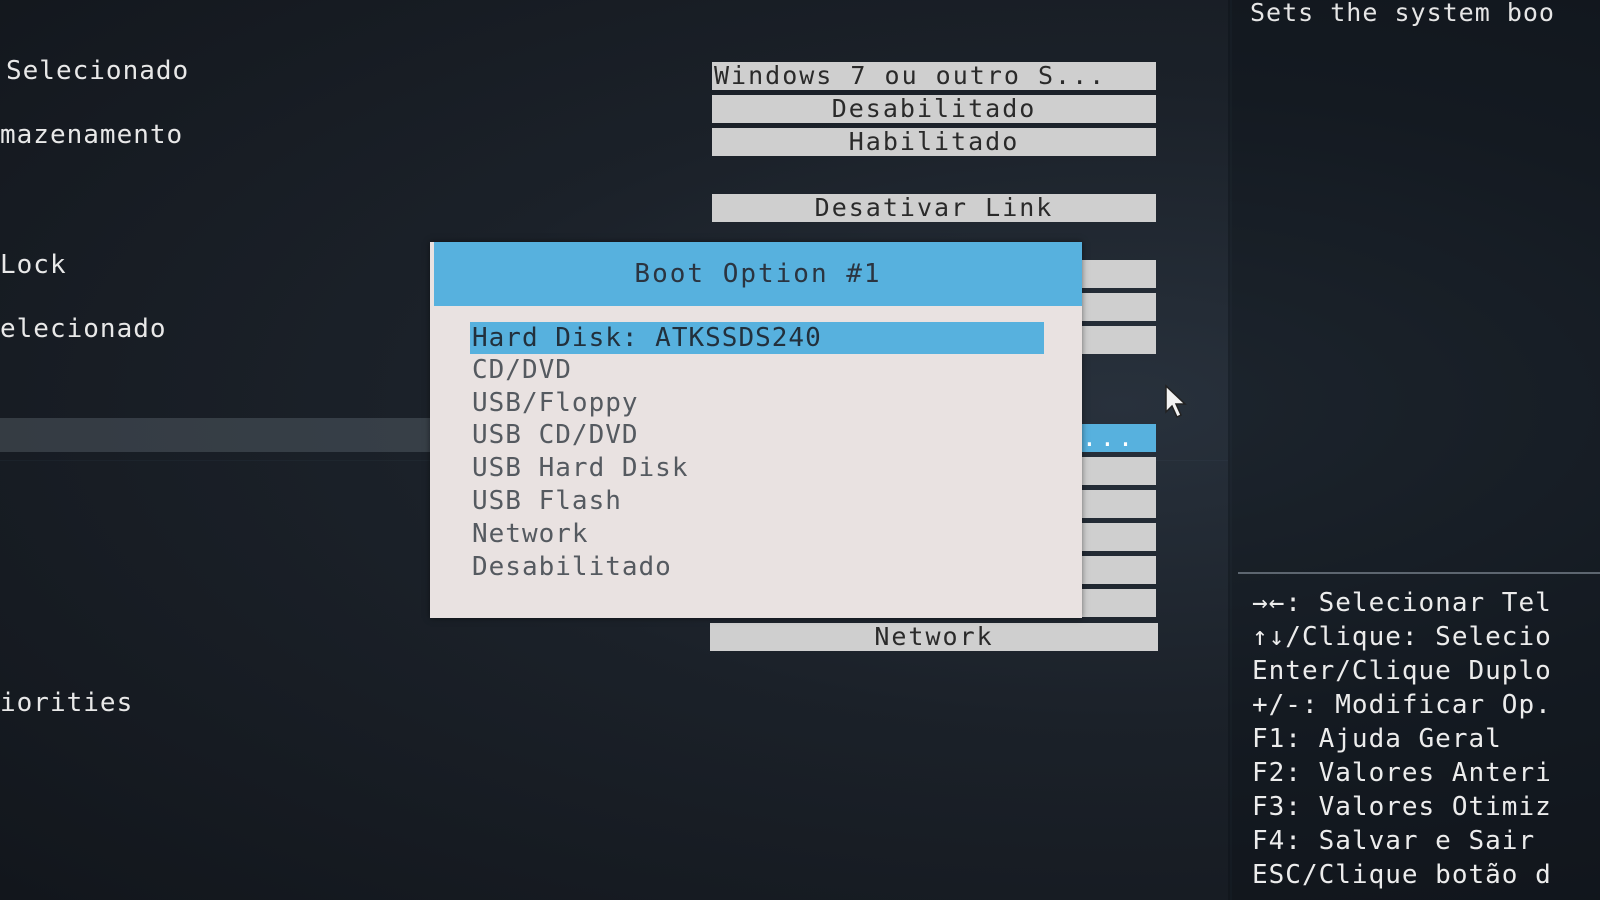 The width and height of the screenshot is (1600, 900). Describe the element at coordinates (1402, 671) in the screenshot. I see `help-key-enter: Enter/Clique Duplo` at that location.